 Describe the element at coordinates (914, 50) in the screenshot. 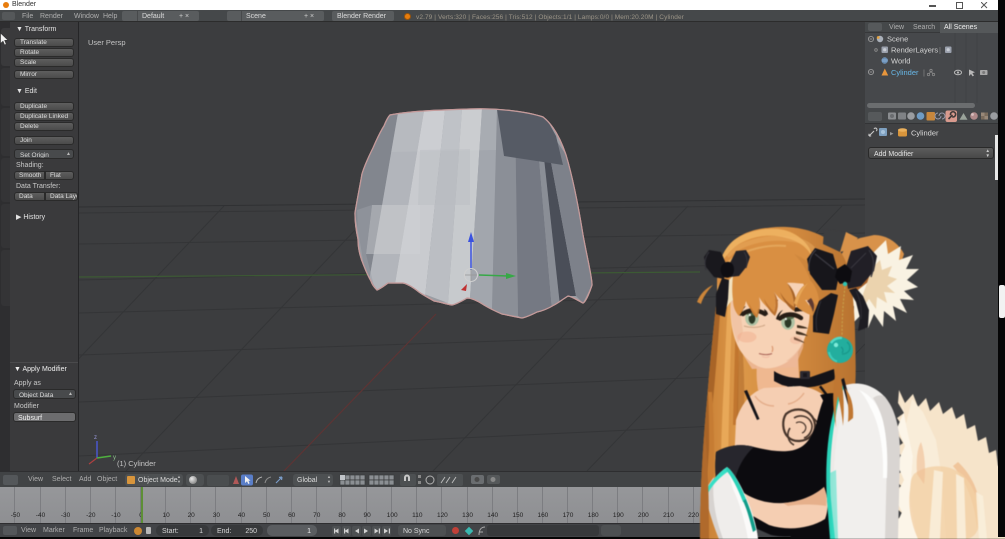

I see `svg-text: RenderLayers` at that location.